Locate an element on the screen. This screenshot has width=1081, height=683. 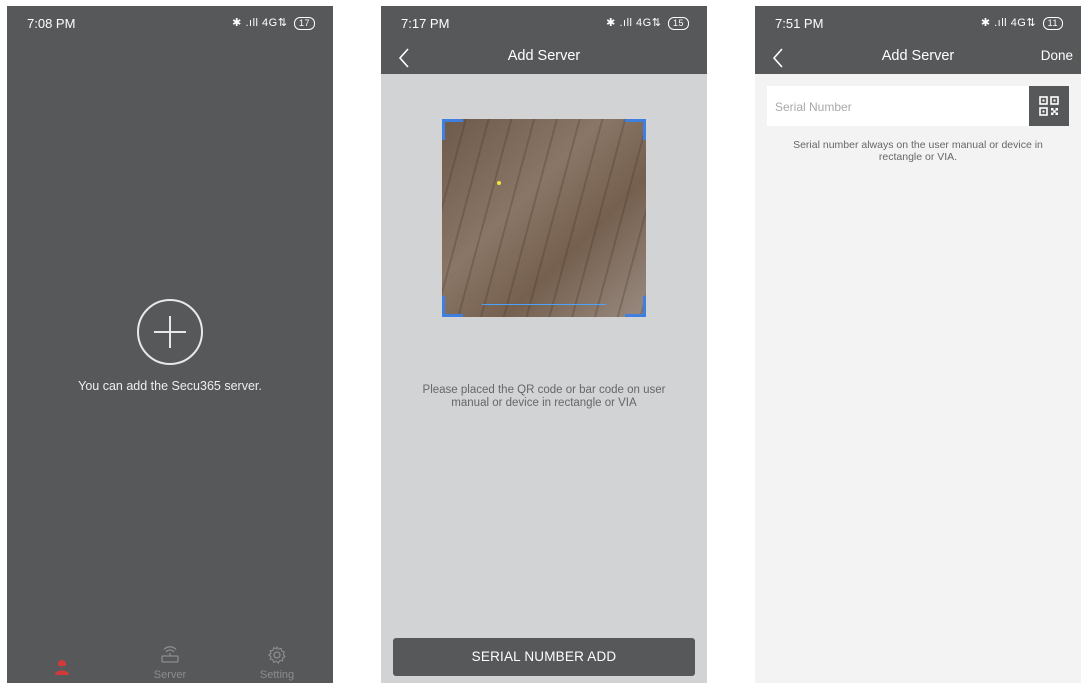
scan-corner-bottom-left is located at coordinates (452, 306).